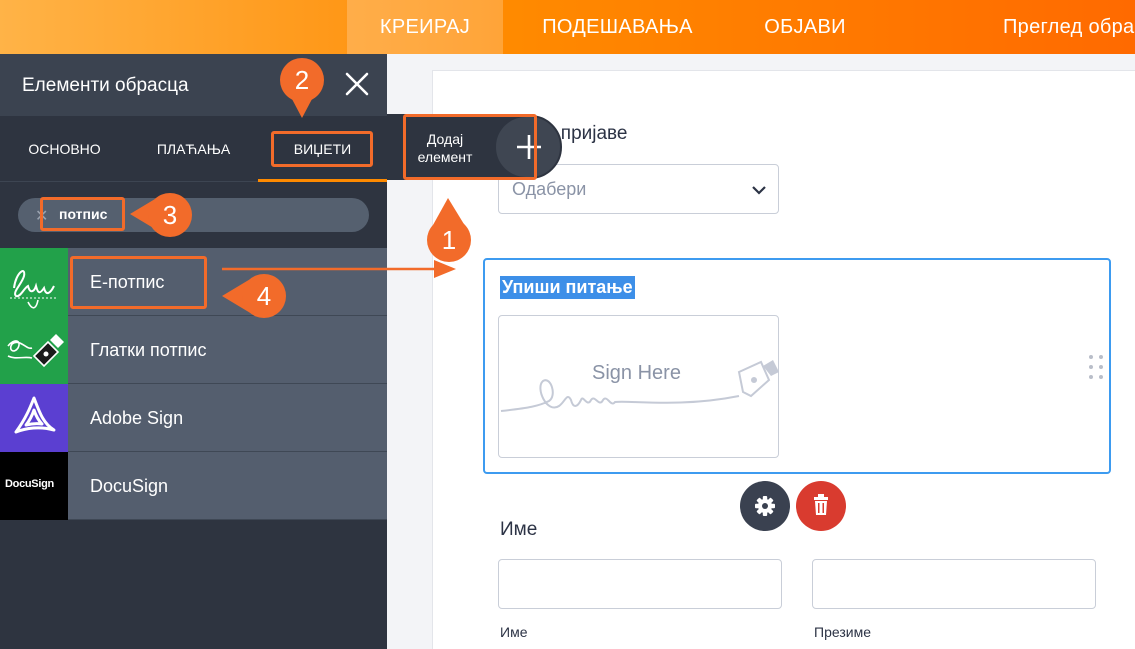 Image resolution: width=1135 pixels, height=649 pixels. What do you see at coordinates (322, 149) in the screenshot?
I see `highlight-widgets-tab` at bounding box center [322, 149].